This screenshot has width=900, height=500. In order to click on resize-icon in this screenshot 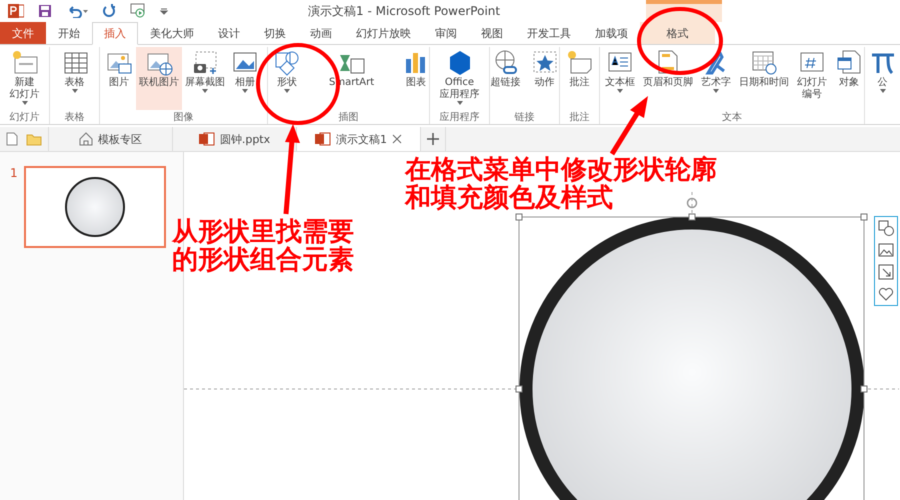, I will do `click(886, 272)`.